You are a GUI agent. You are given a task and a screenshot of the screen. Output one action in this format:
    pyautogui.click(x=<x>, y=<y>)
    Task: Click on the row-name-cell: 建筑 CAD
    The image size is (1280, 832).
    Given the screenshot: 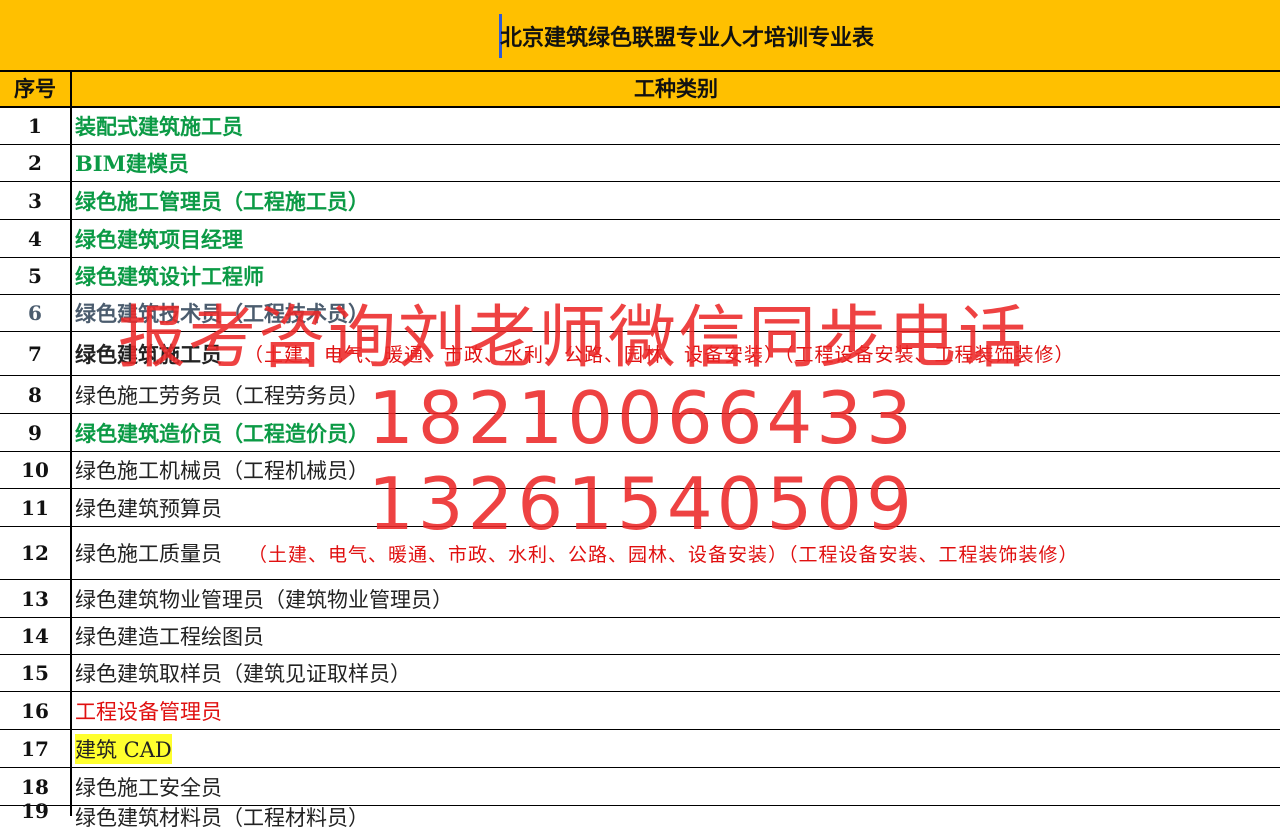 What is the action you would take?
    pyautogui.click(x=123, y=748)
    